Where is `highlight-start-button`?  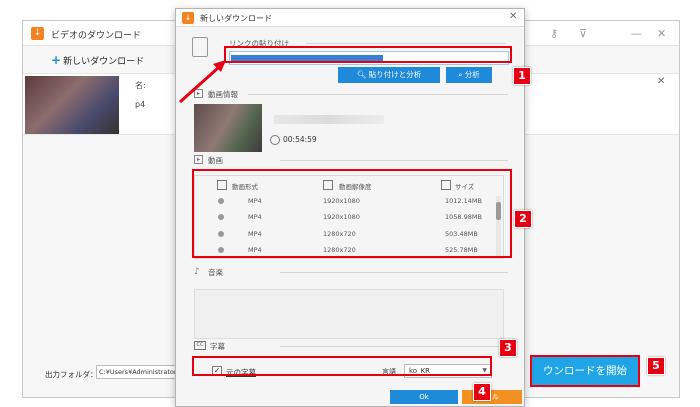
highlight-start-button is located at coordinates (585, 371).